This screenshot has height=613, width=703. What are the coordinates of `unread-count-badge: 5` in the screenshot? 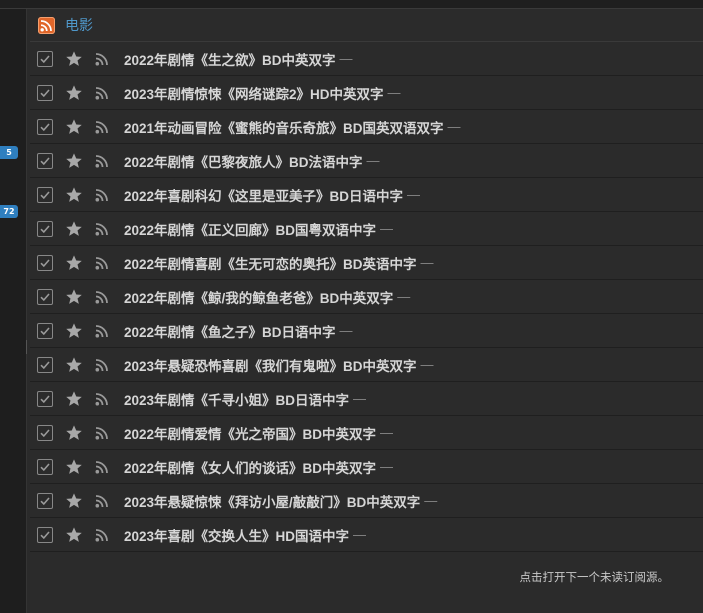 It's located at (9, 152).